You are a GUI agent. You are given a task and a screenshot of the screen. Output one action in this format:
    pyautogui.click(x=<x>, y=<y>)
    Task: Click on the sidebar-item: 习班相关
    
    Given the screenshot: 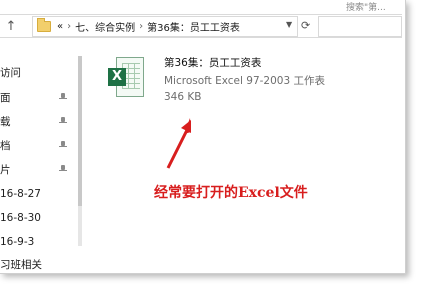 What is the action you would take?
    pyautogui.click(x=39, y=264)
    